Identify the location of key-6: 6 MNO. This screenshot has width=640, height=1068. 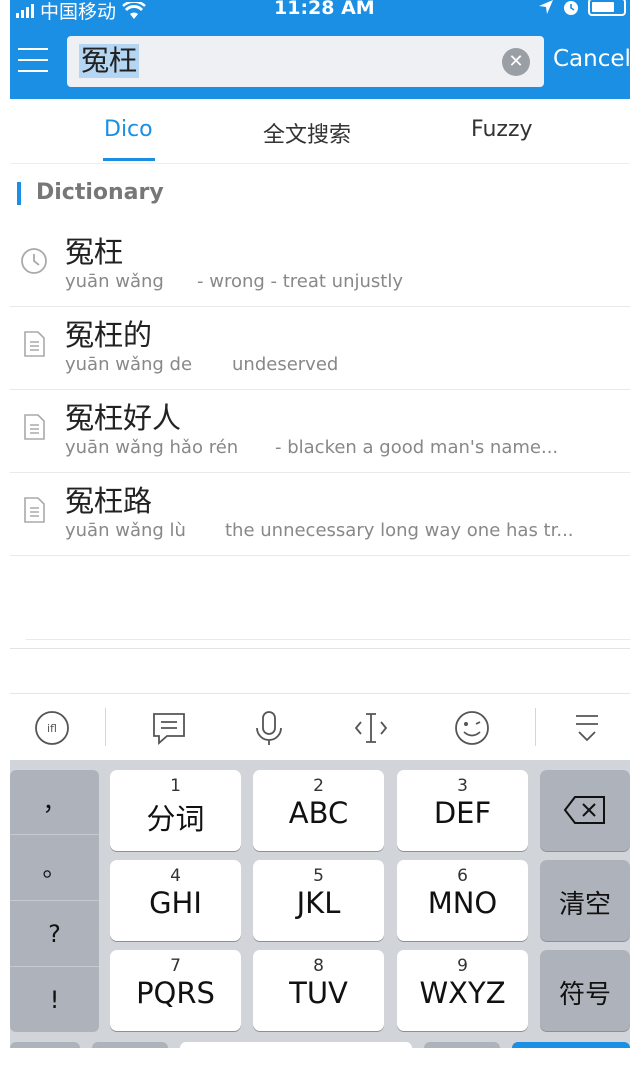
(462, 900).